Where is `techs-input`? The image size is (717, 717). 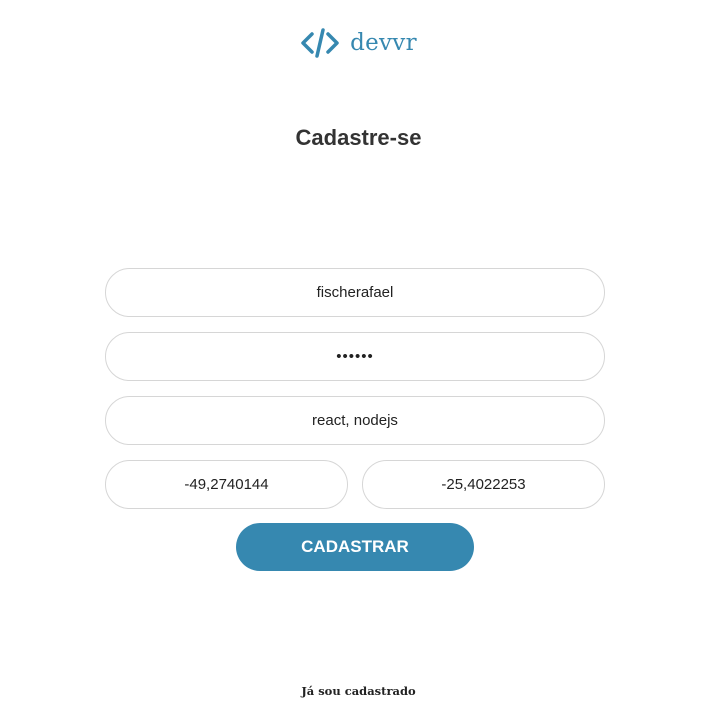 techs-input is located at coordinates (355, 420).